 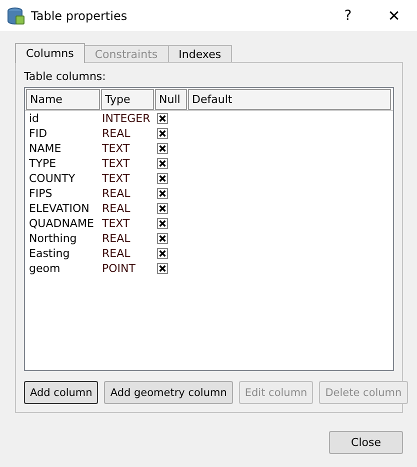 I want to click on table-cell-text: INTEGER, so click(x=126, y=118).